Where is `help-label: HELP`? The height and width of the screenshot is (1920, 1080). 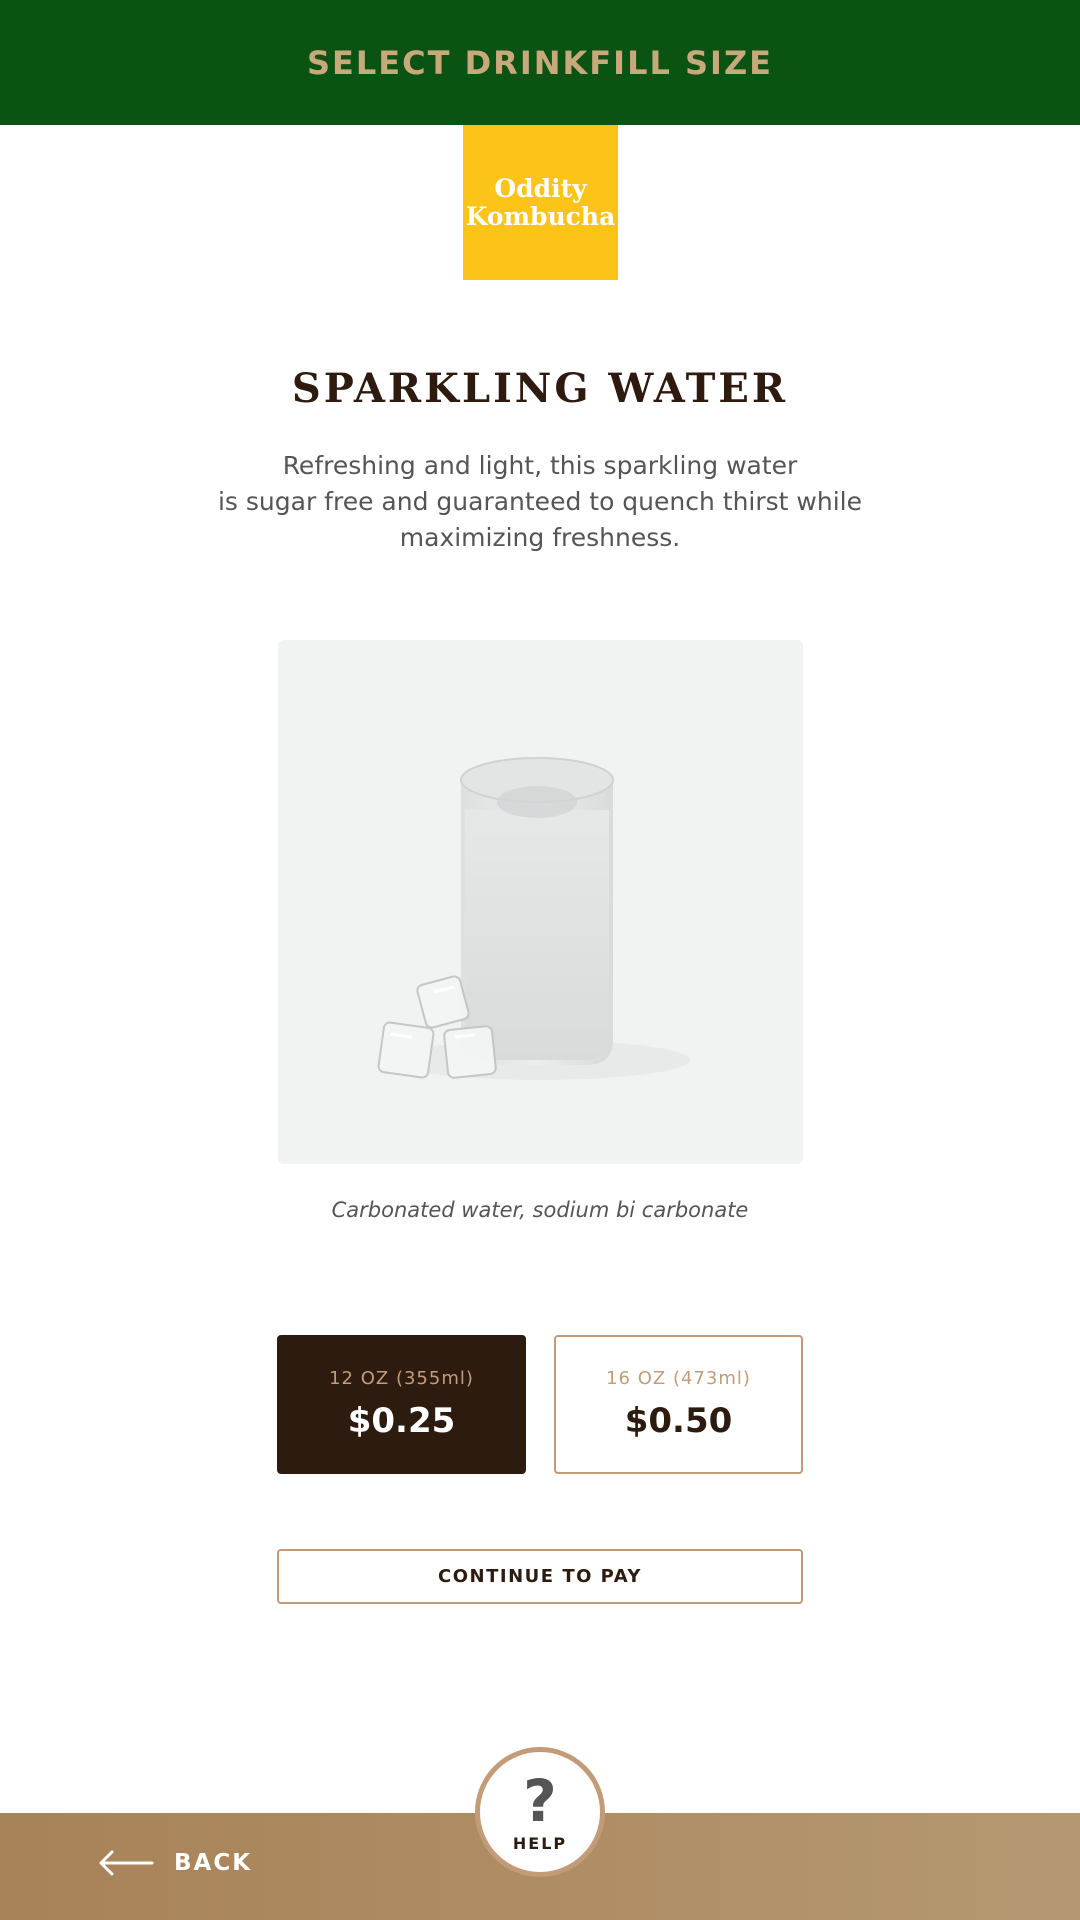
help-label: HELP is located at coordinates (540, 1843).